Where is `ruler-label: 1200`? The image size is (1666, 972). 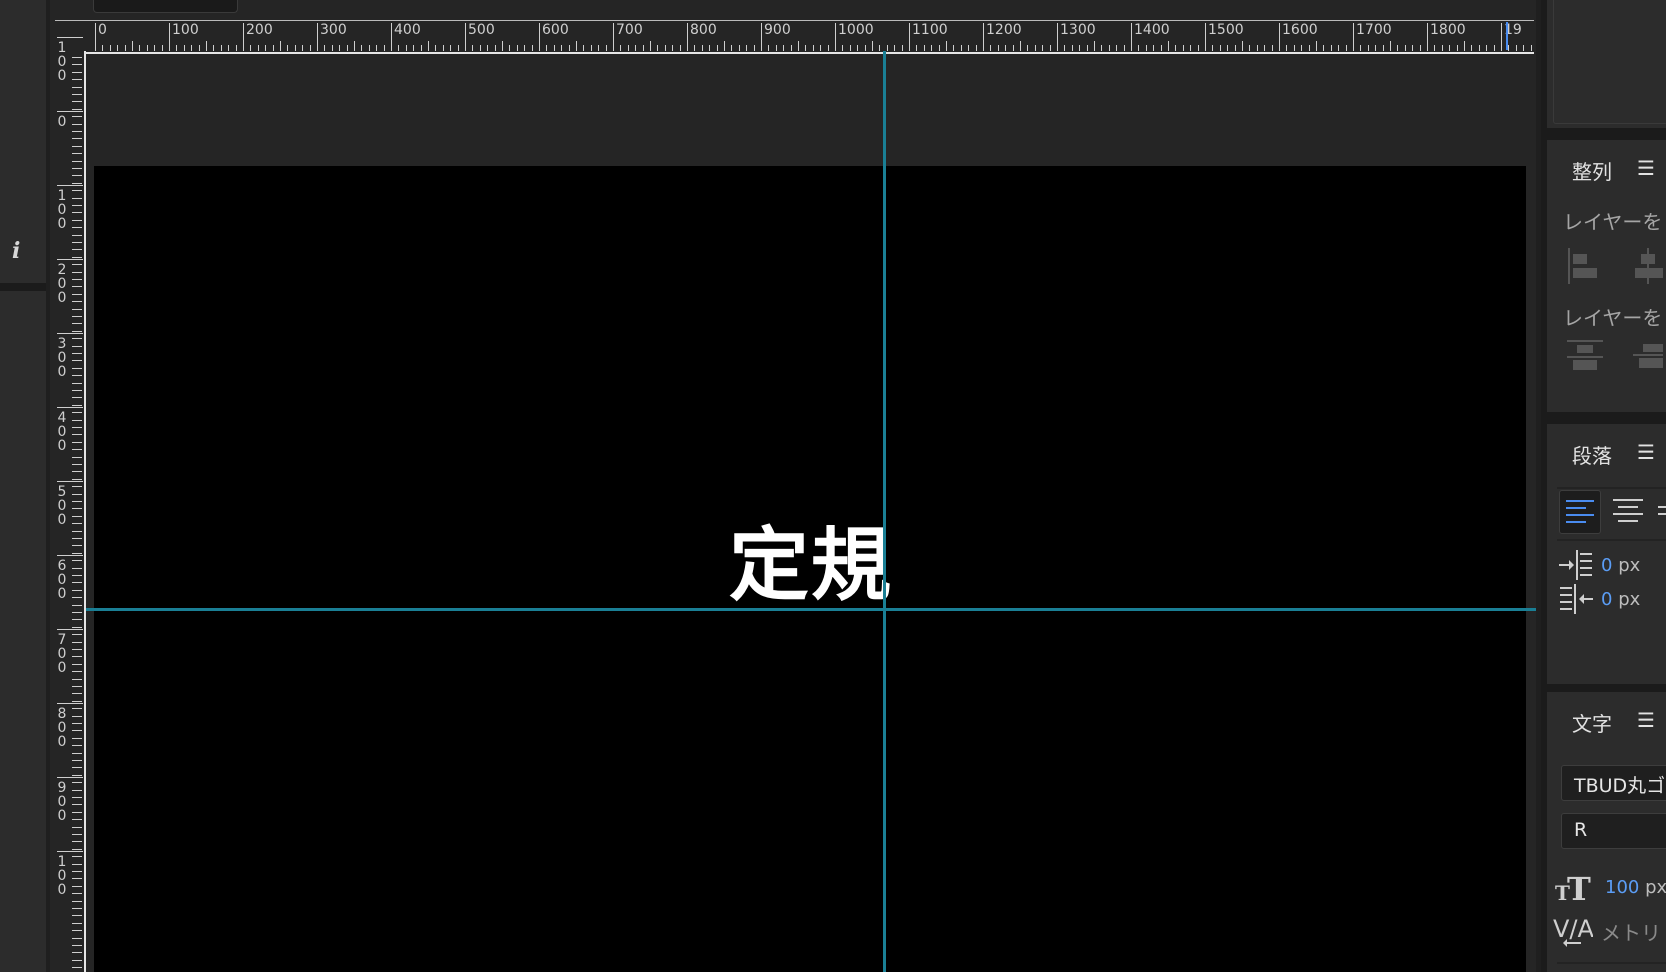
ruler-label: 1200 is located at coordinates (1004, 30).